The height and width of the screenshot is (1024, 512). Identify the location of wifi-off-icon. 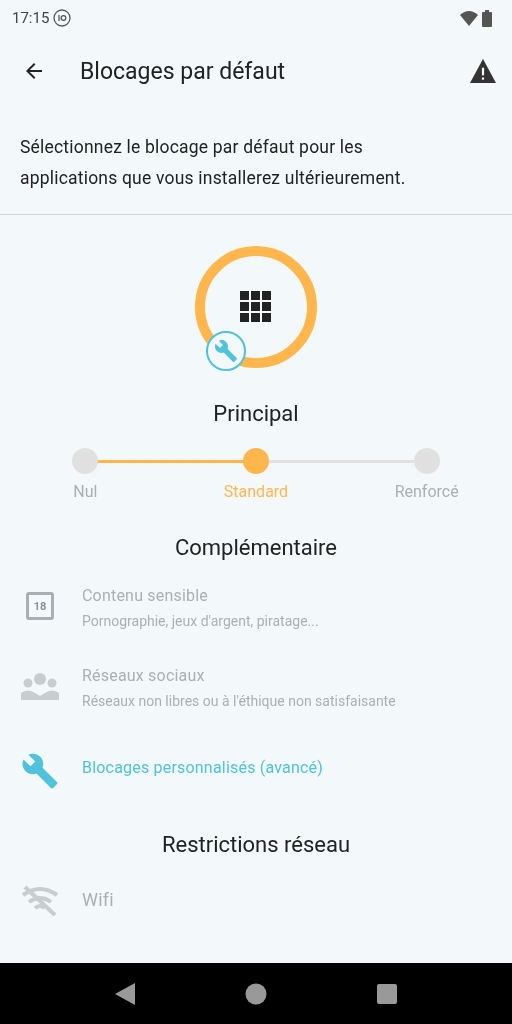
(40, 901).